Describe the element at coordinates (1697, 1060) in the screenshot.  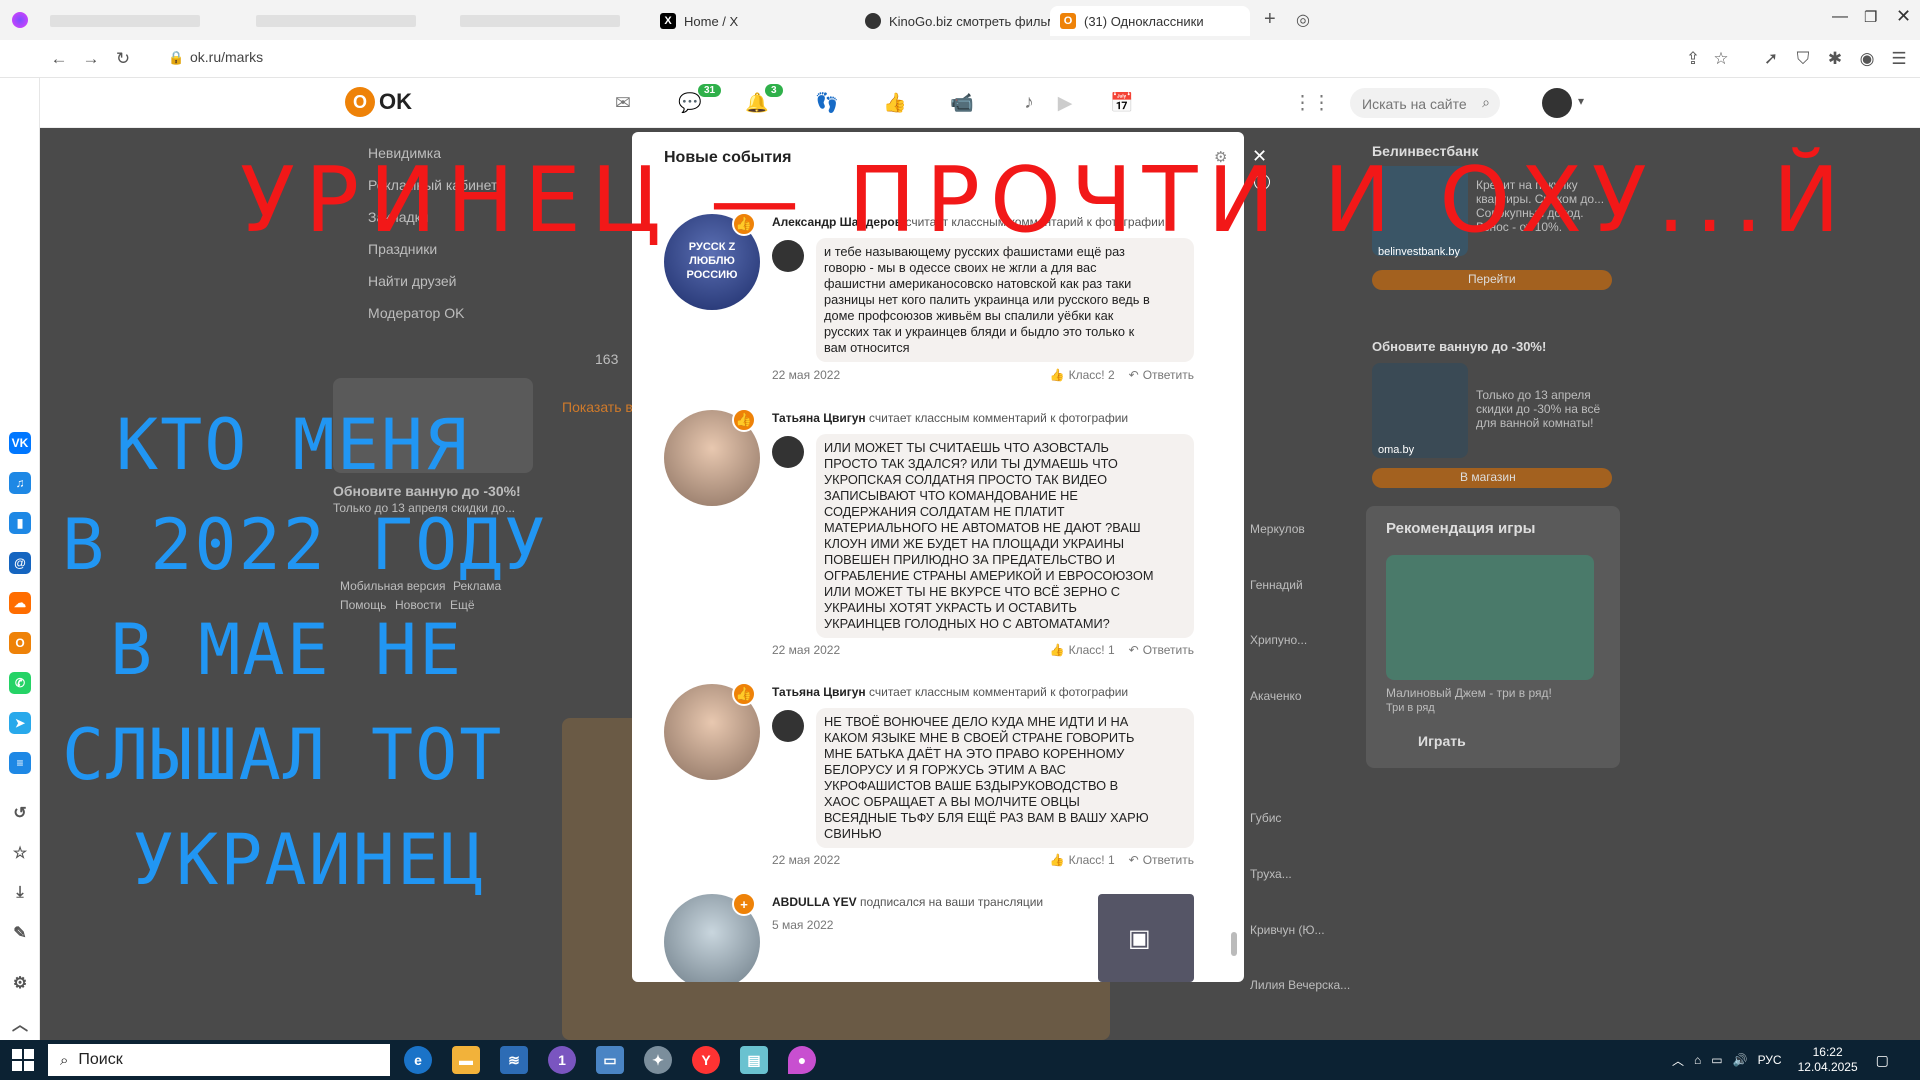
I see `tray-app-icon: ⌂` at that location.